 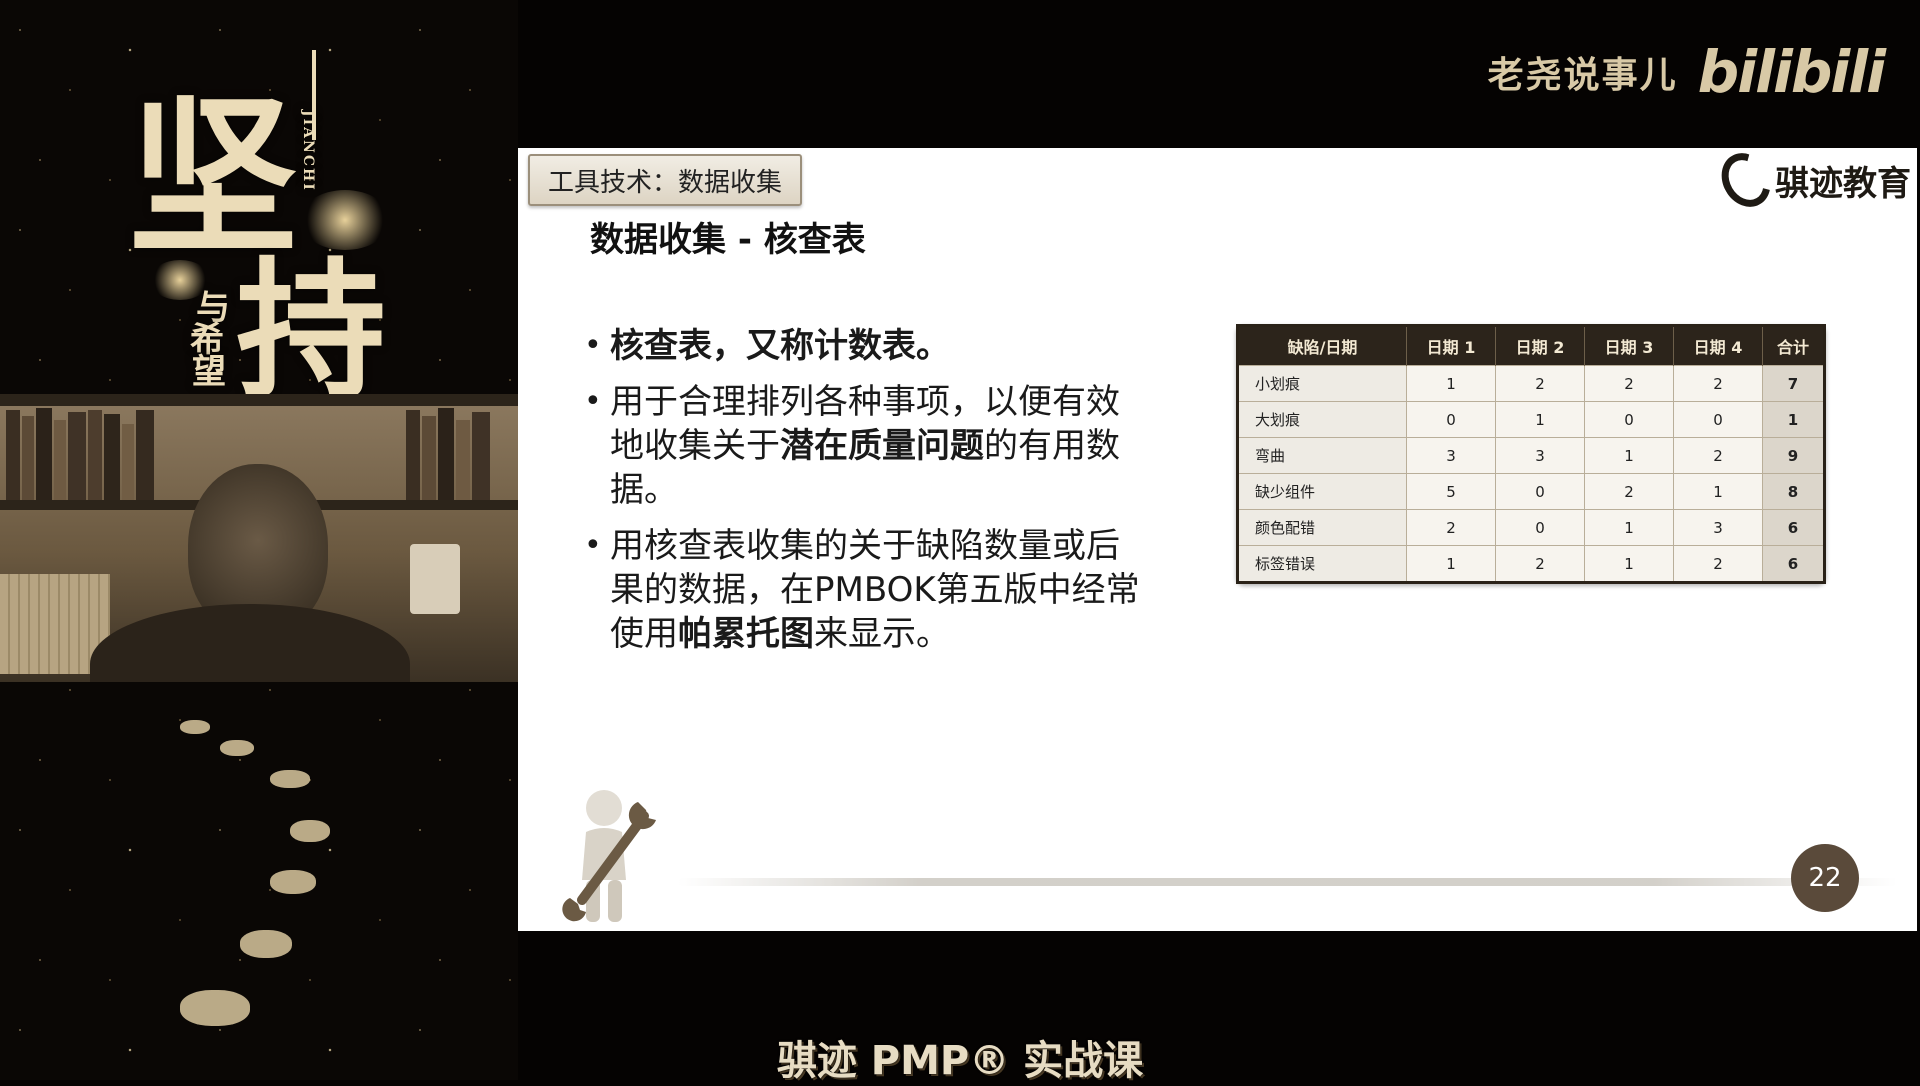 What do you see at coordinates (1322, 491) in the screenshot?
I see `defect-label: 缺少组件` at bounding box center [1322, 491].